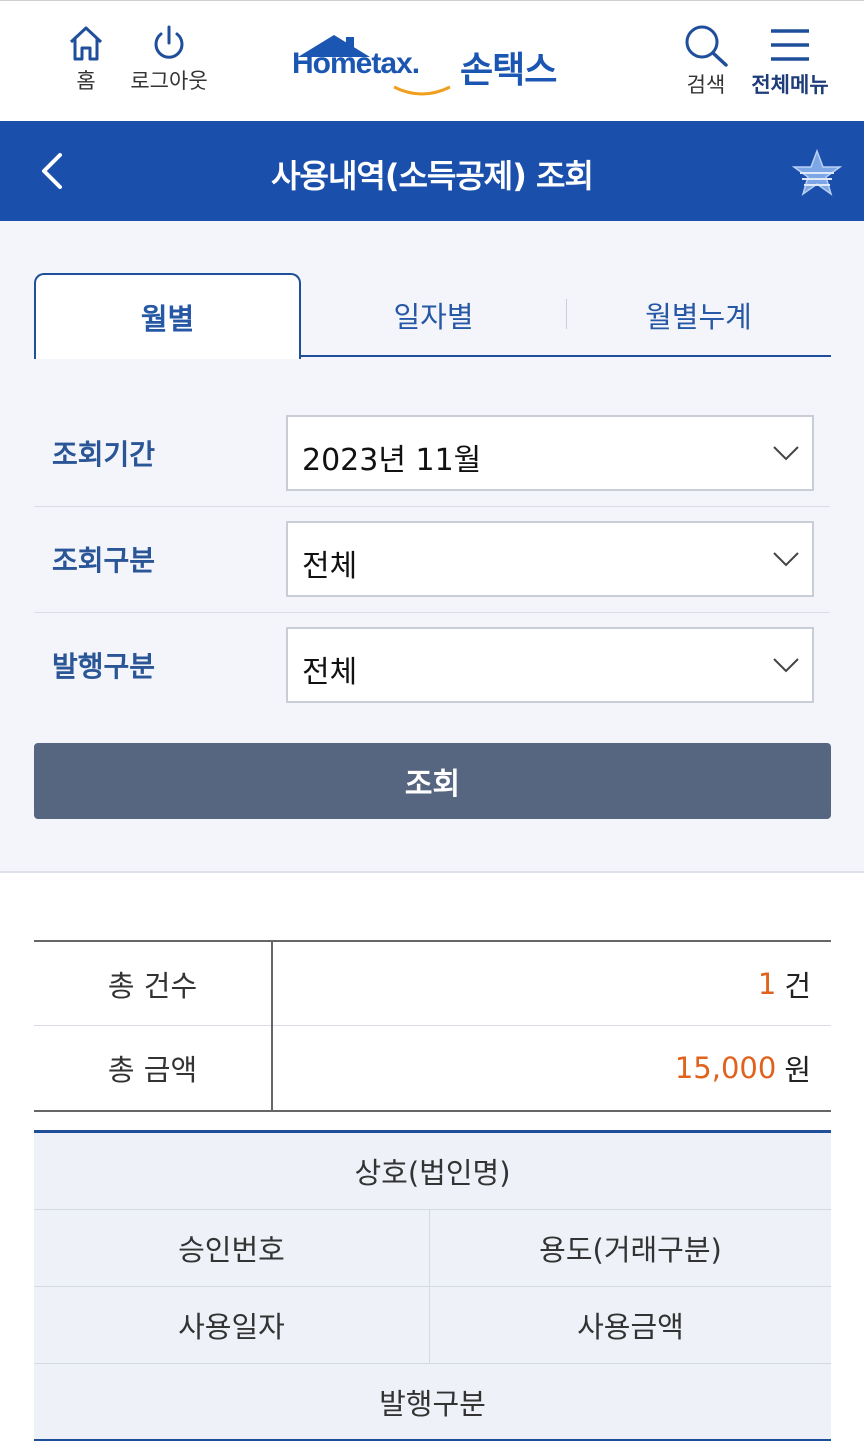 The image size is (864, 1443). Describe the element at coordinates (356, 63) in the screenshot. I see `logo-hometax-text: Hometax.` at that location.